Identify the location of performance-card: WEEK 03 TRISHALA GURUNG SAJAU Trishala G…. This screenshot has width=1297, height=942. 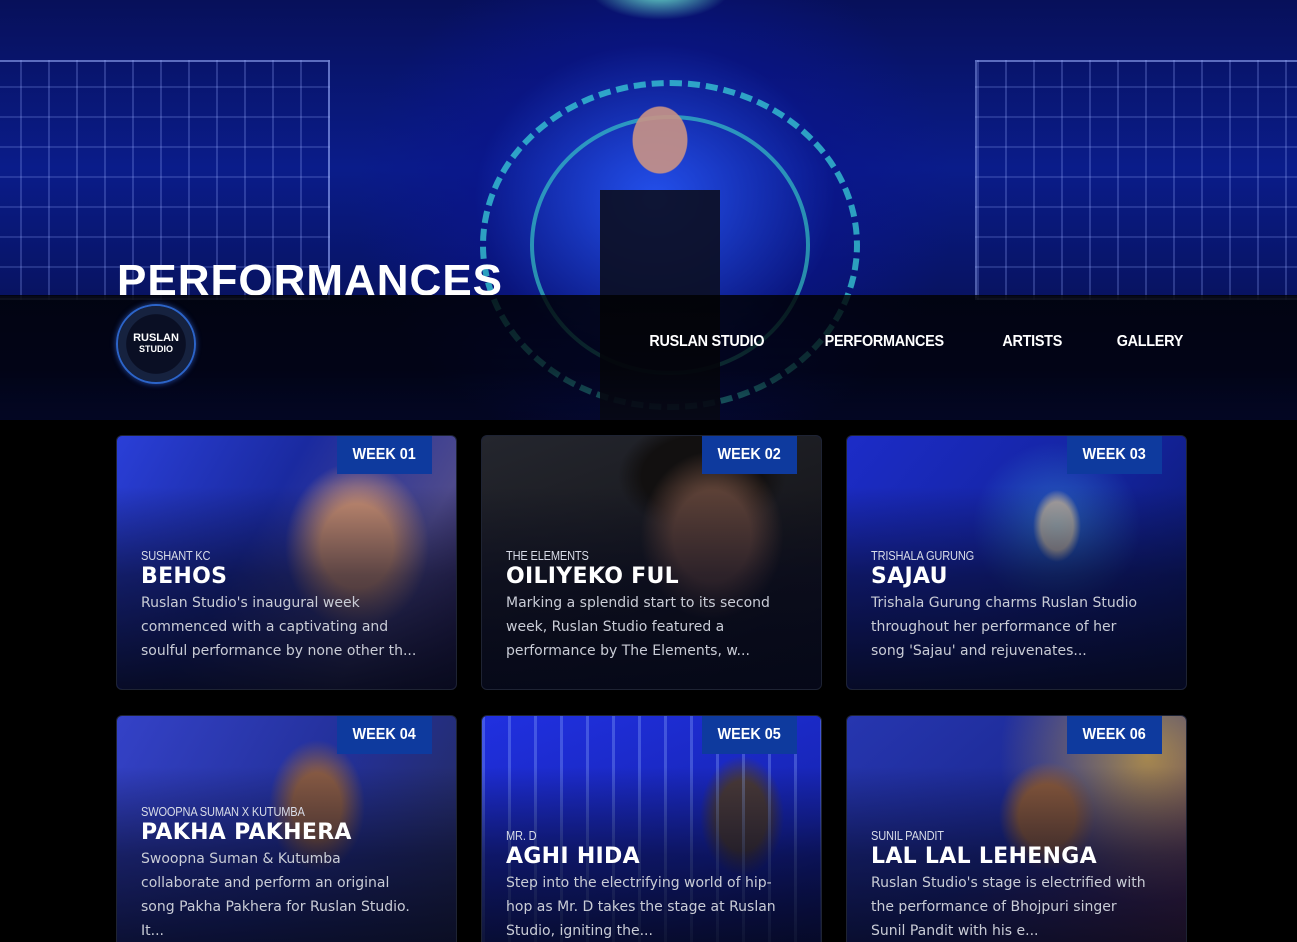
(1016, 562).